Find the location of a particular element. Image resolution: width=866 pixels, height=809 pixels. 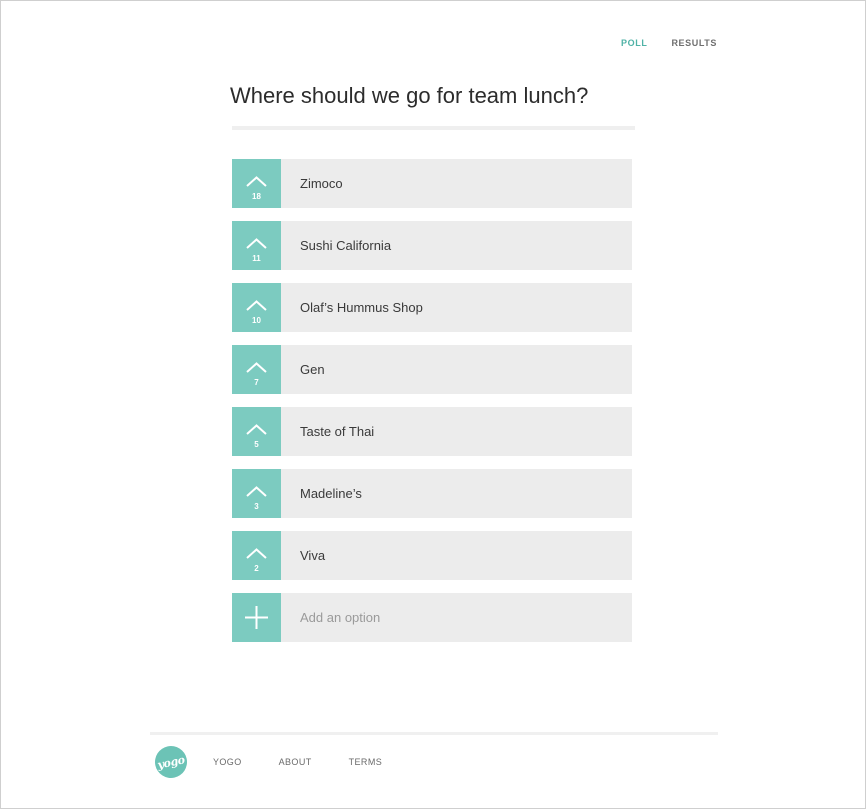

vote-count: 5 is located at coordinates (256, 444).